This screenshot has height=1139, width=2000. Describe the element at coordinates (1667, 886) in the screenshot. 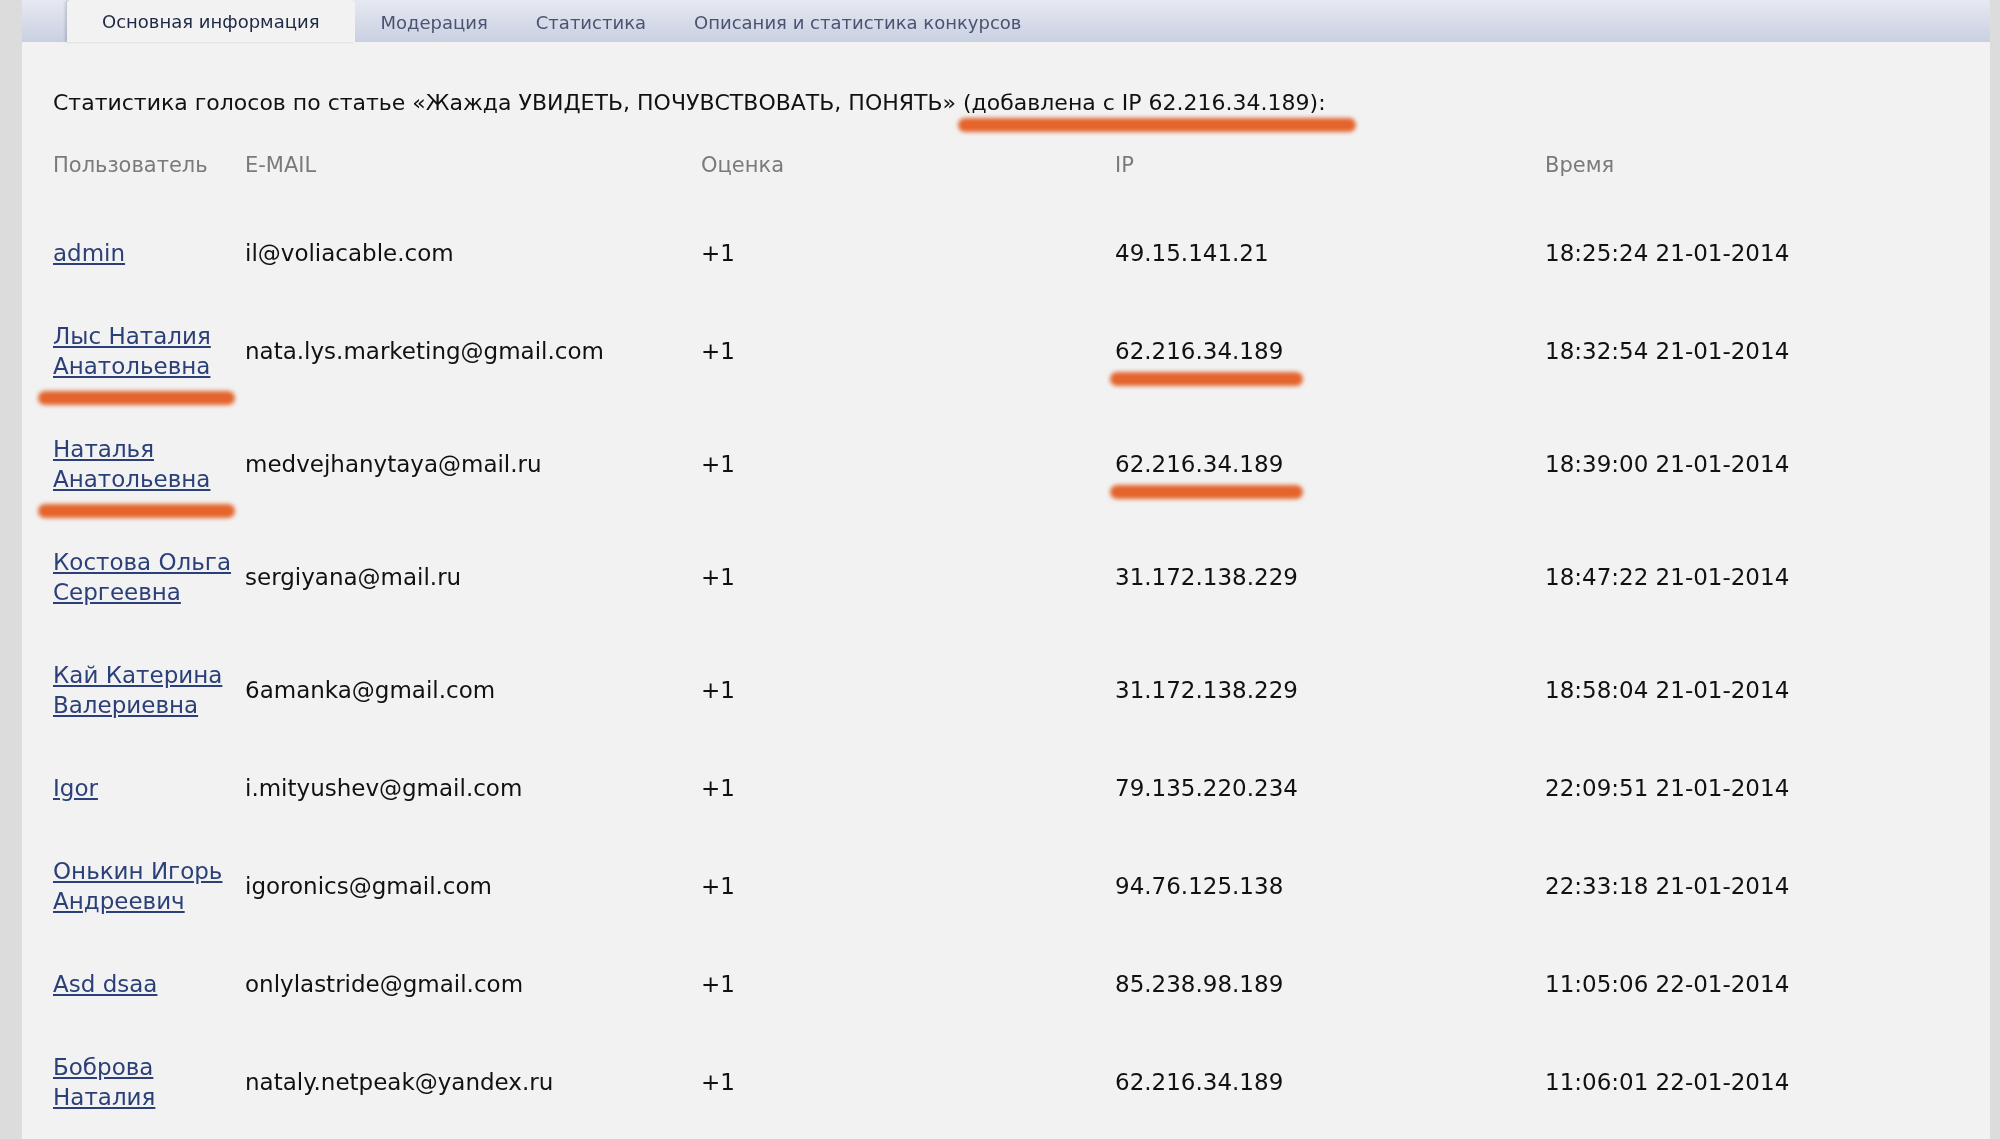

I see `time-text: 22:33:18 21-01-2014` at that location.